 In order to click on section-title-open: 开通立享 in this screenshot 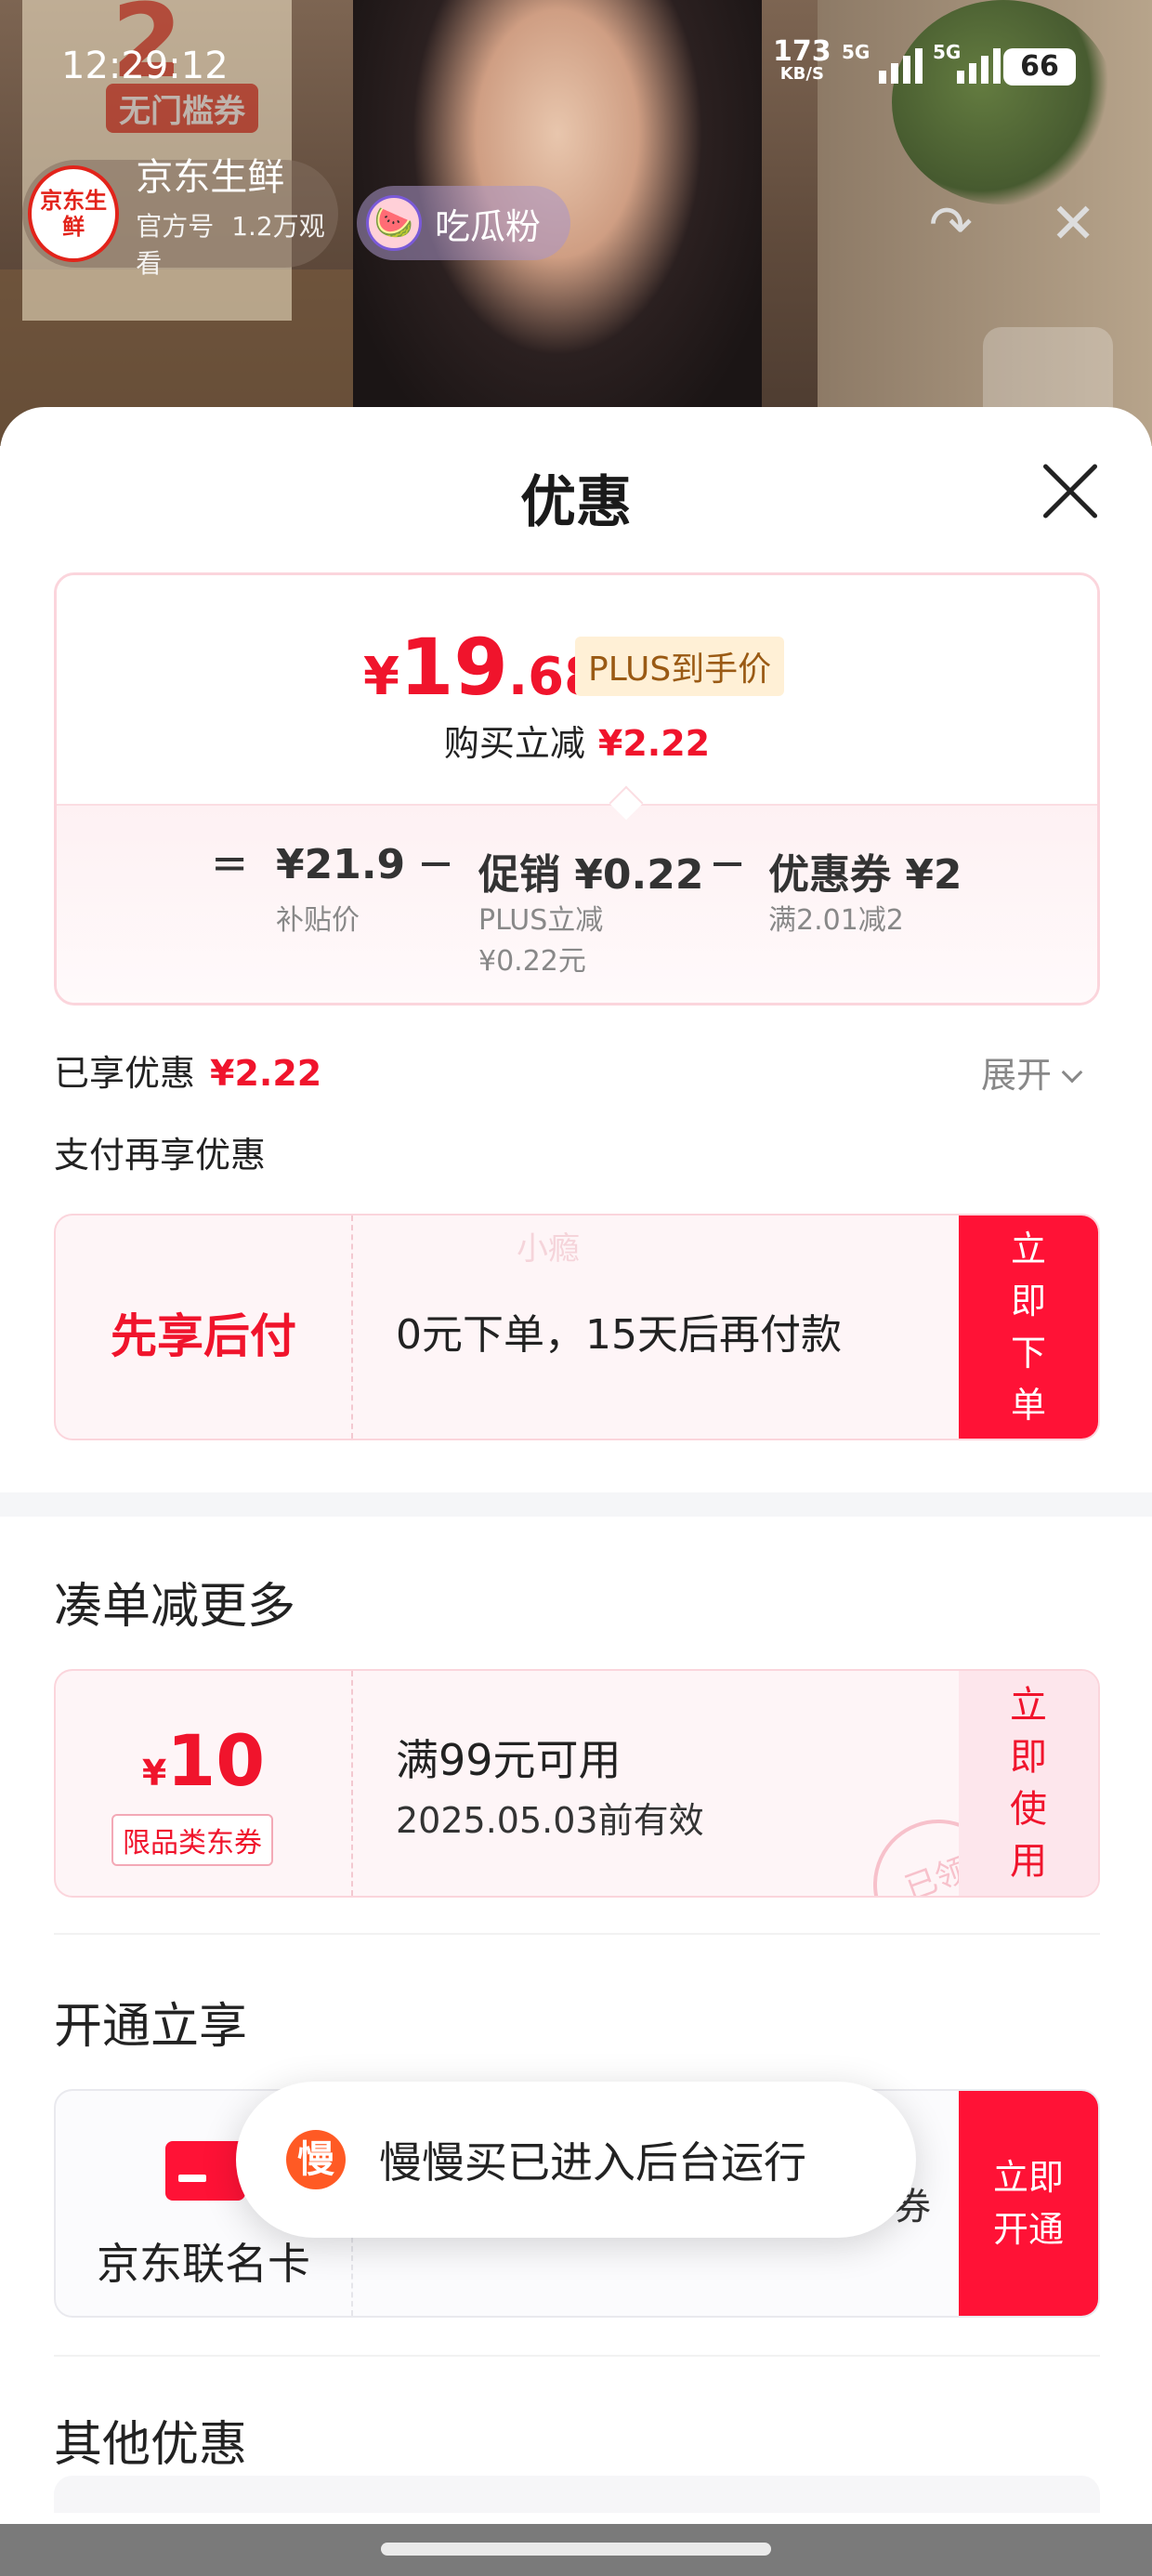, I will do `click(151, 2027)`.